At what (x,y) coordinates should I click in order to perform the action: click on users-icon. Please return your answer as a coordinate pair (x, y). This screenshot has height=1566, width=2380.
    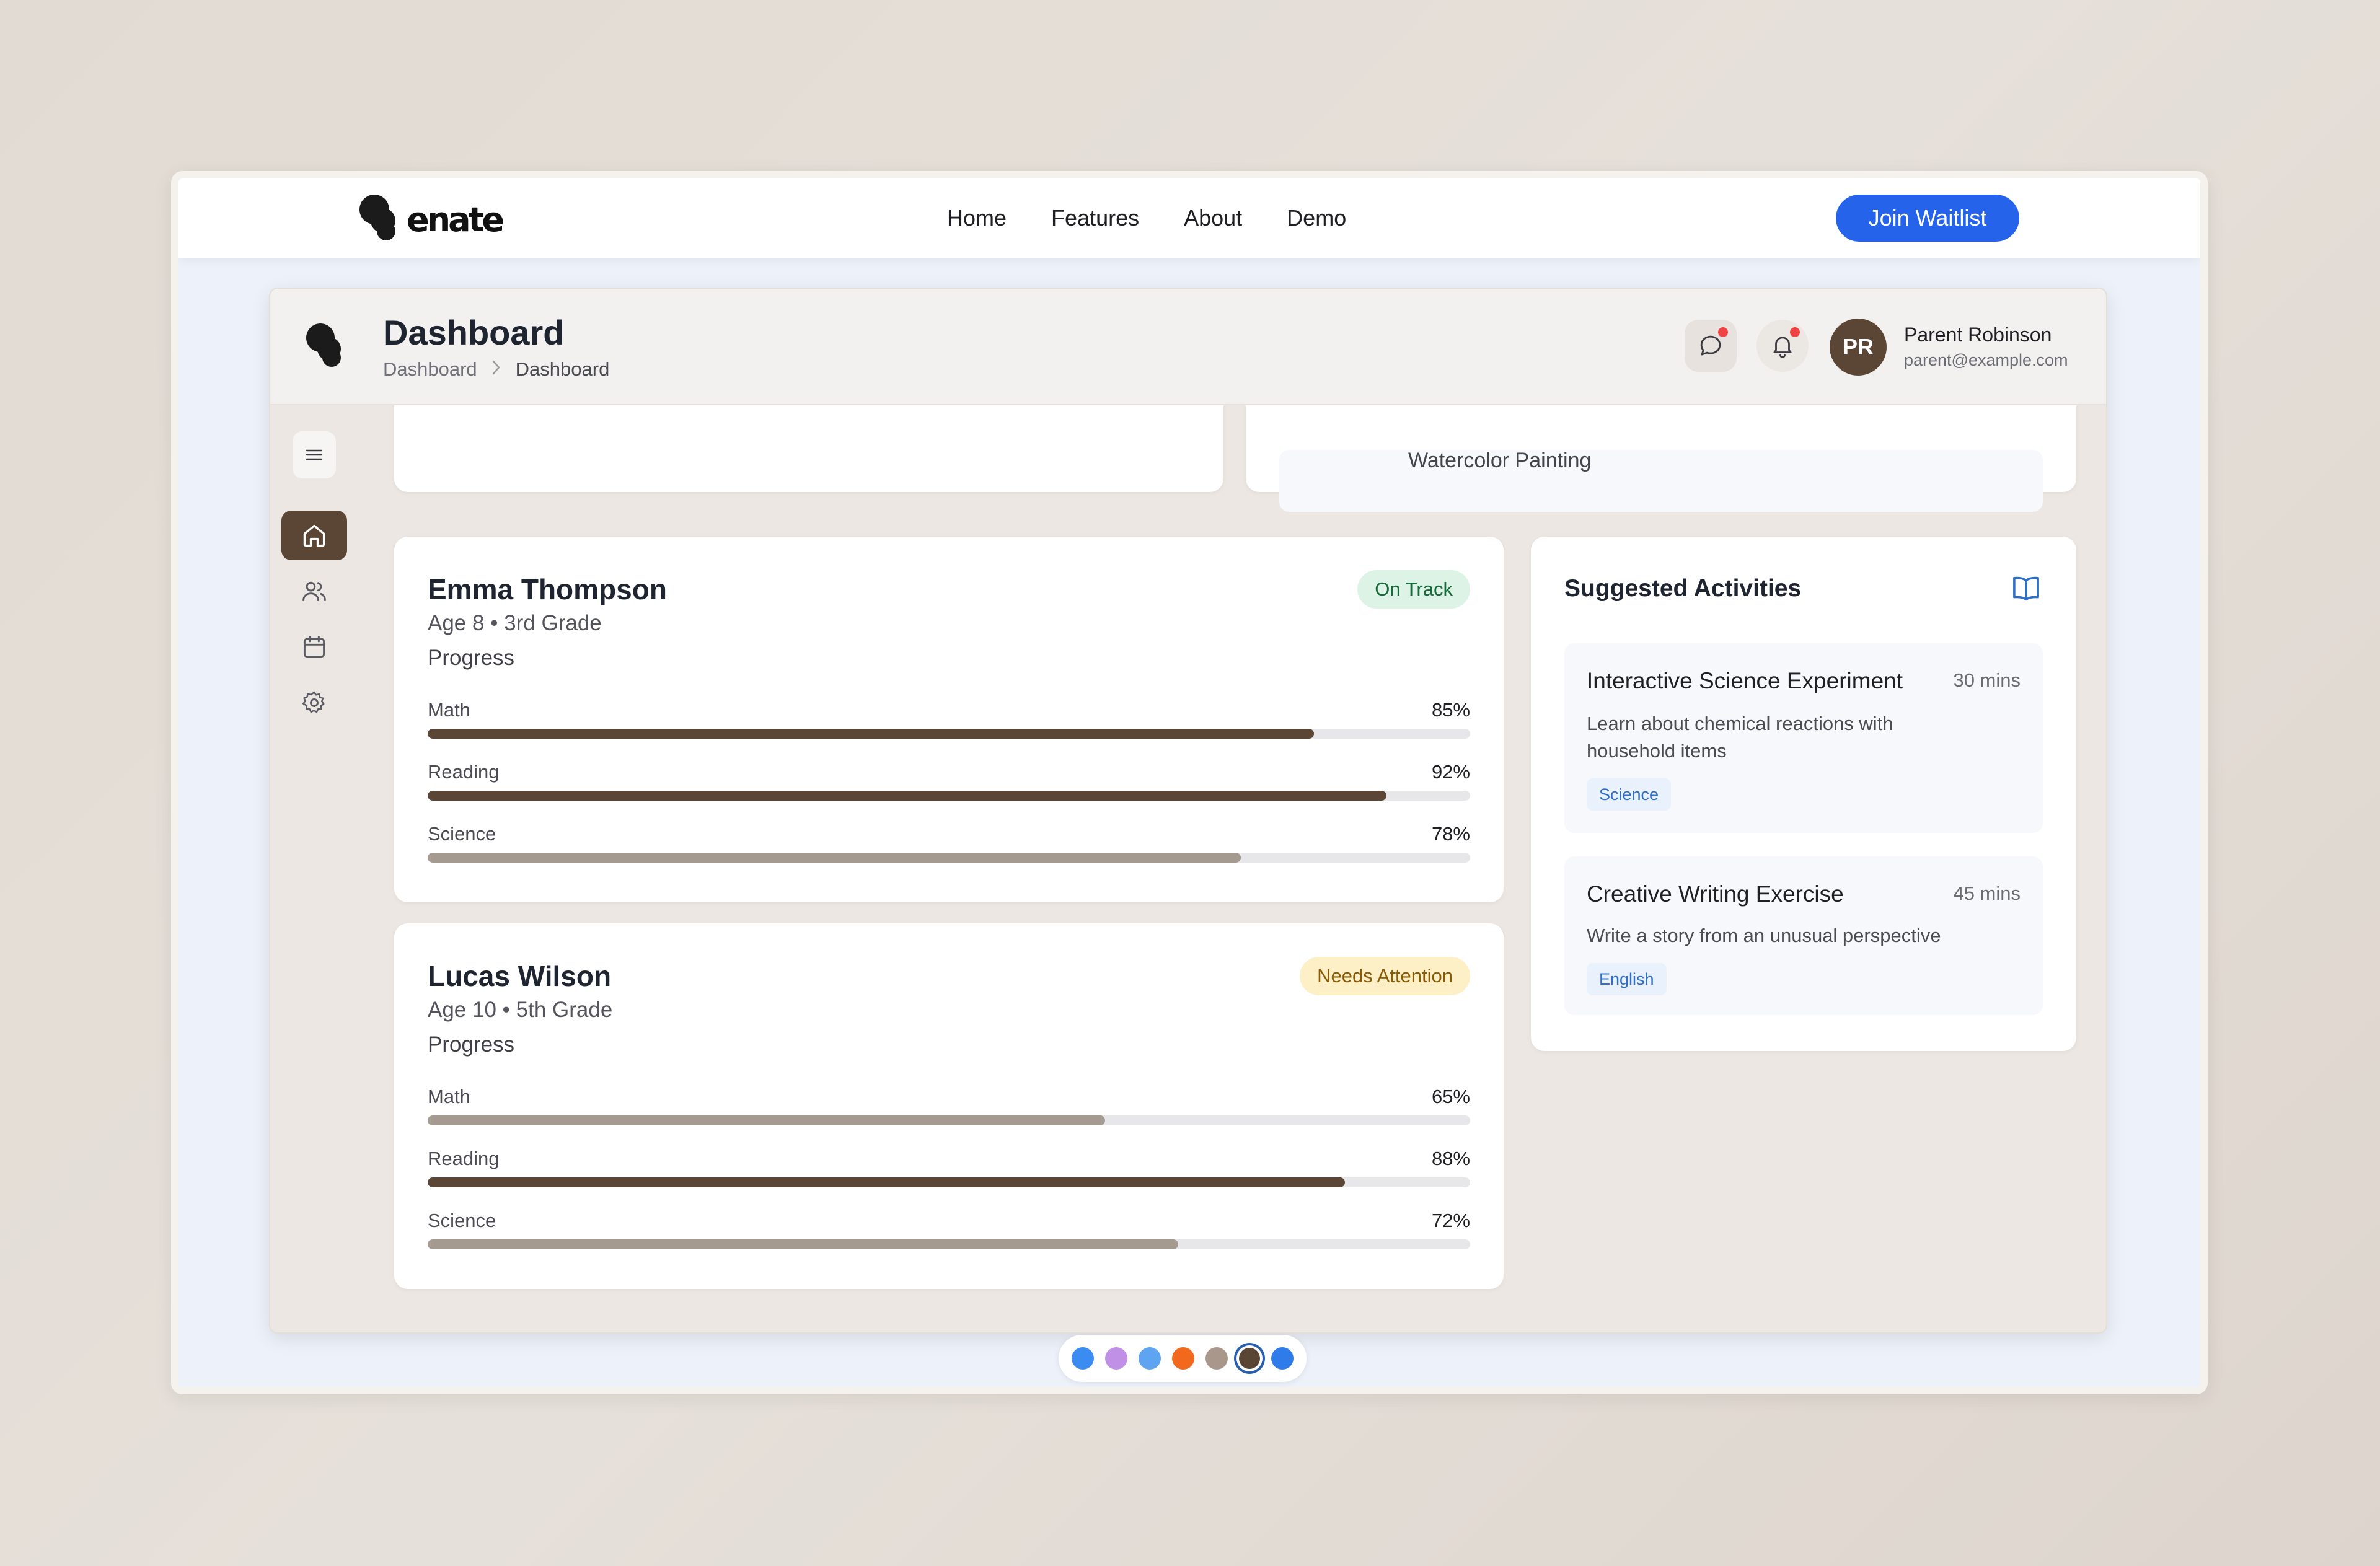
    Looking at the image, I should click on (314, 591).